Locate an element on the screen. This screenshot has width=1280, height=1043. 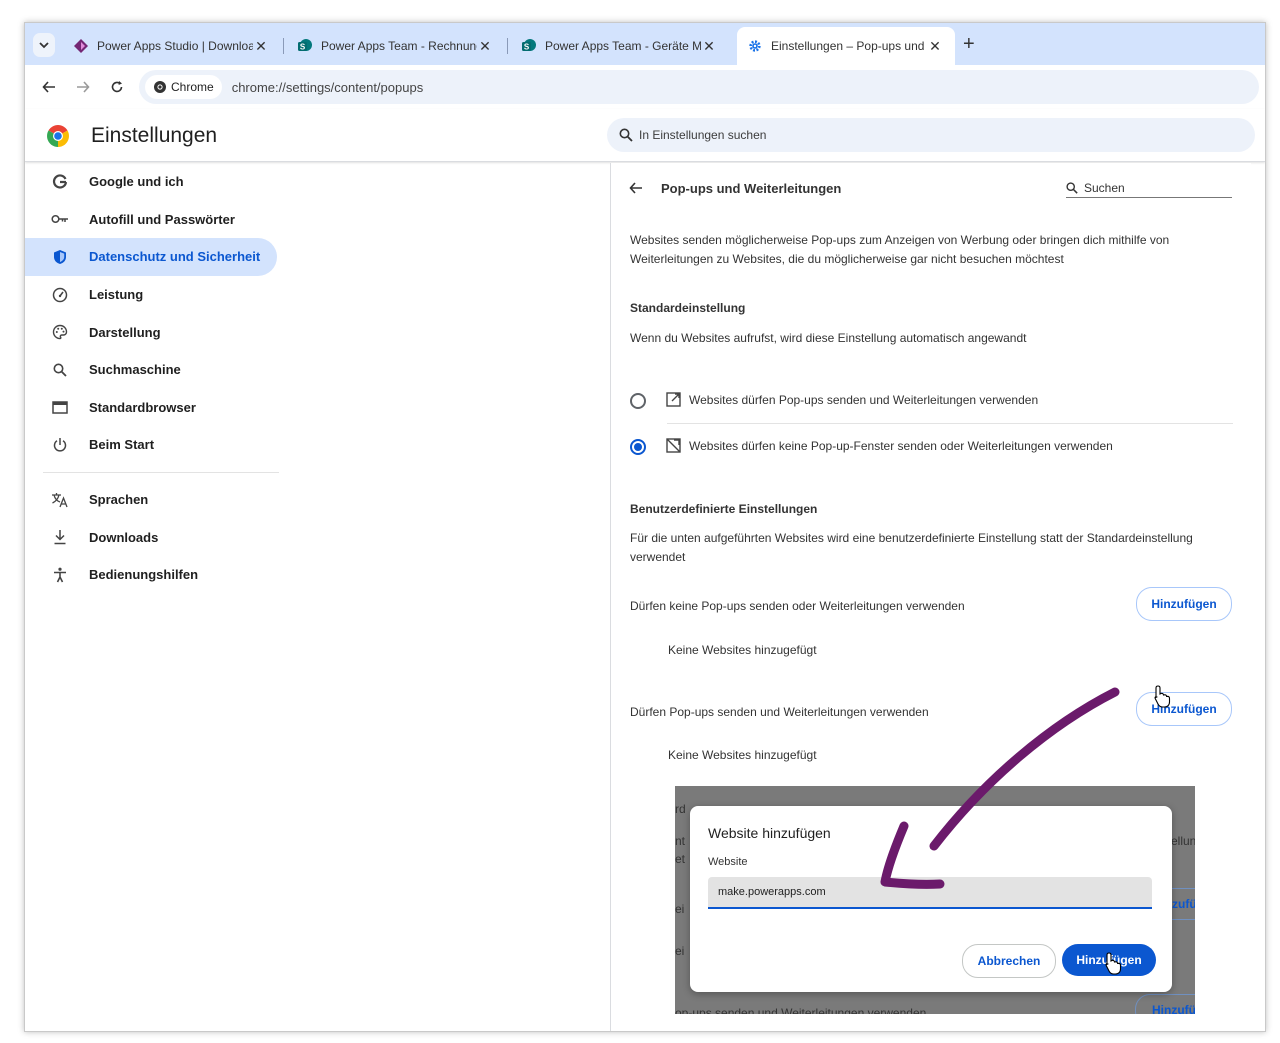
background-button-label: zufü is located at coordinates (1183, 904).